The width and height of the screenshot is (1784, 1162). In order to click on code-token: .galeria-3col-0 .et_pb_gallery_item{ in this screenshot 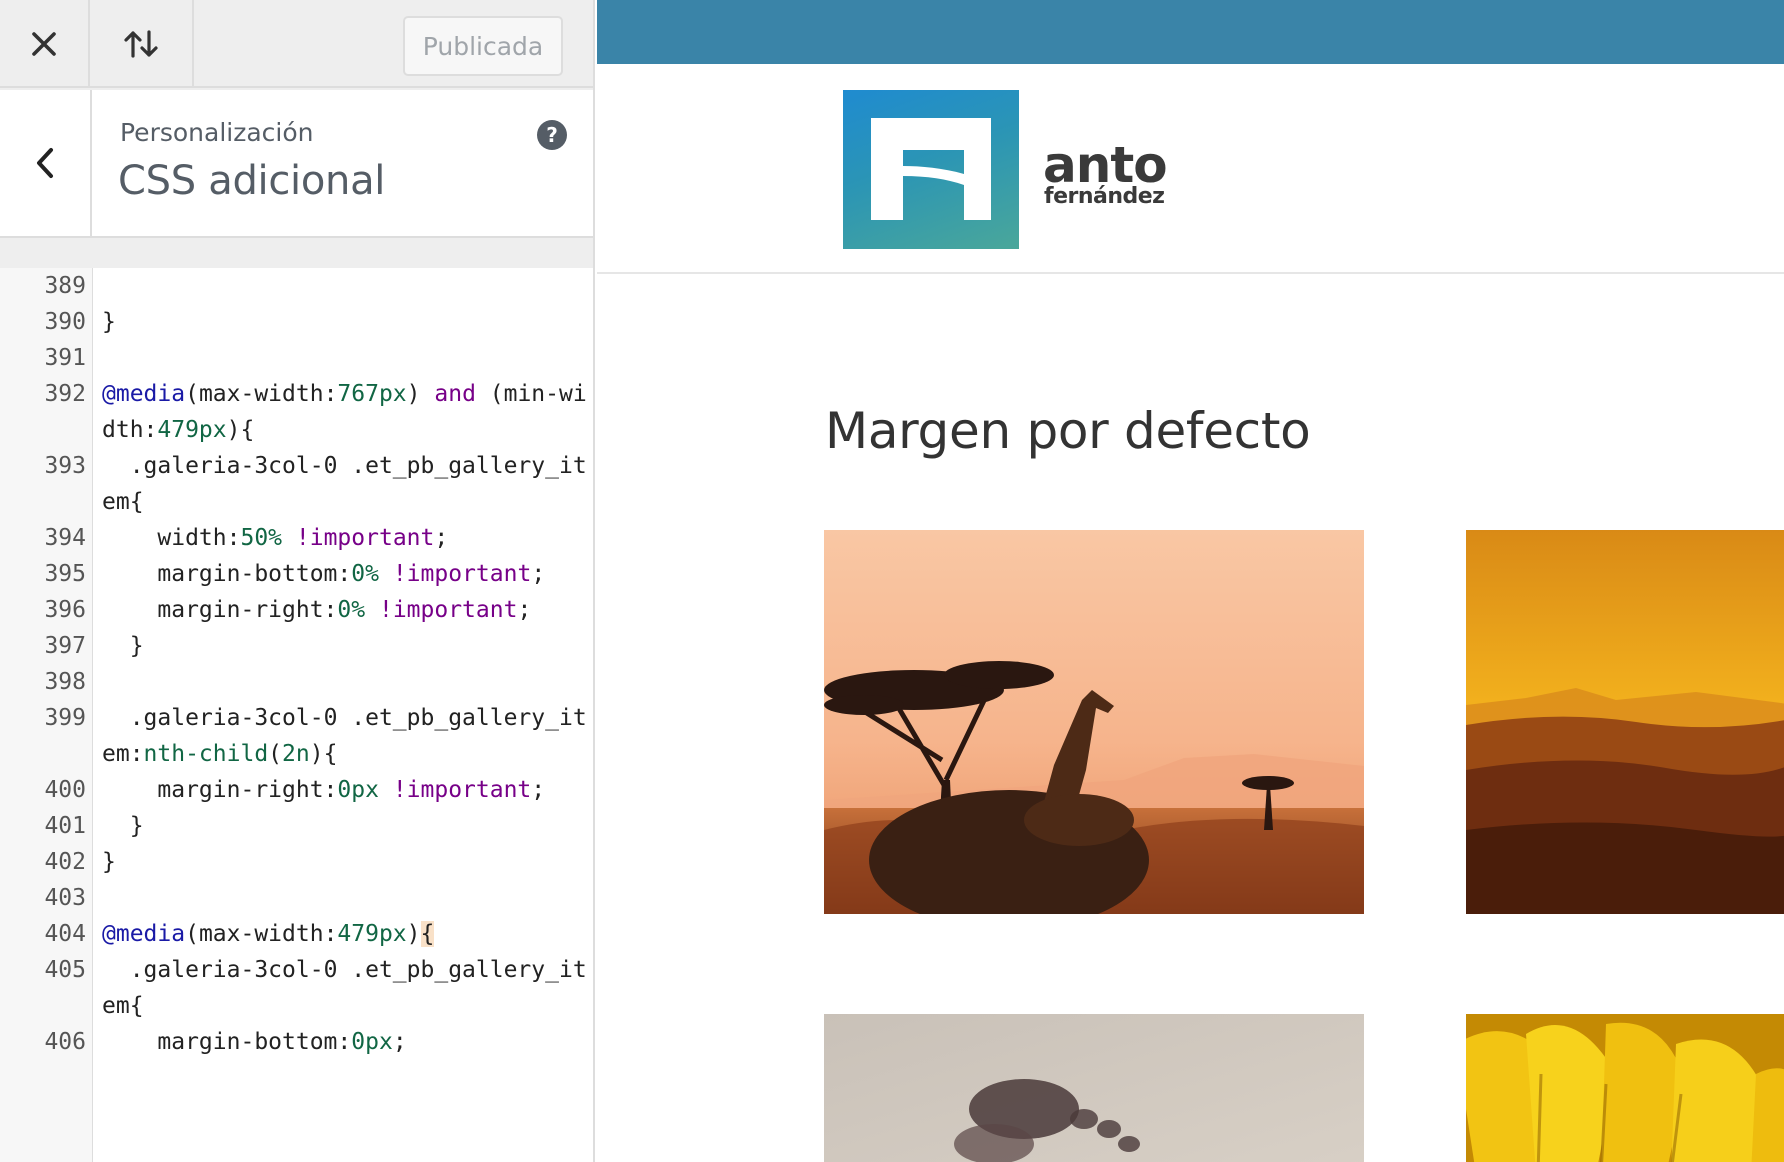, I will do `click(344, 988)`.